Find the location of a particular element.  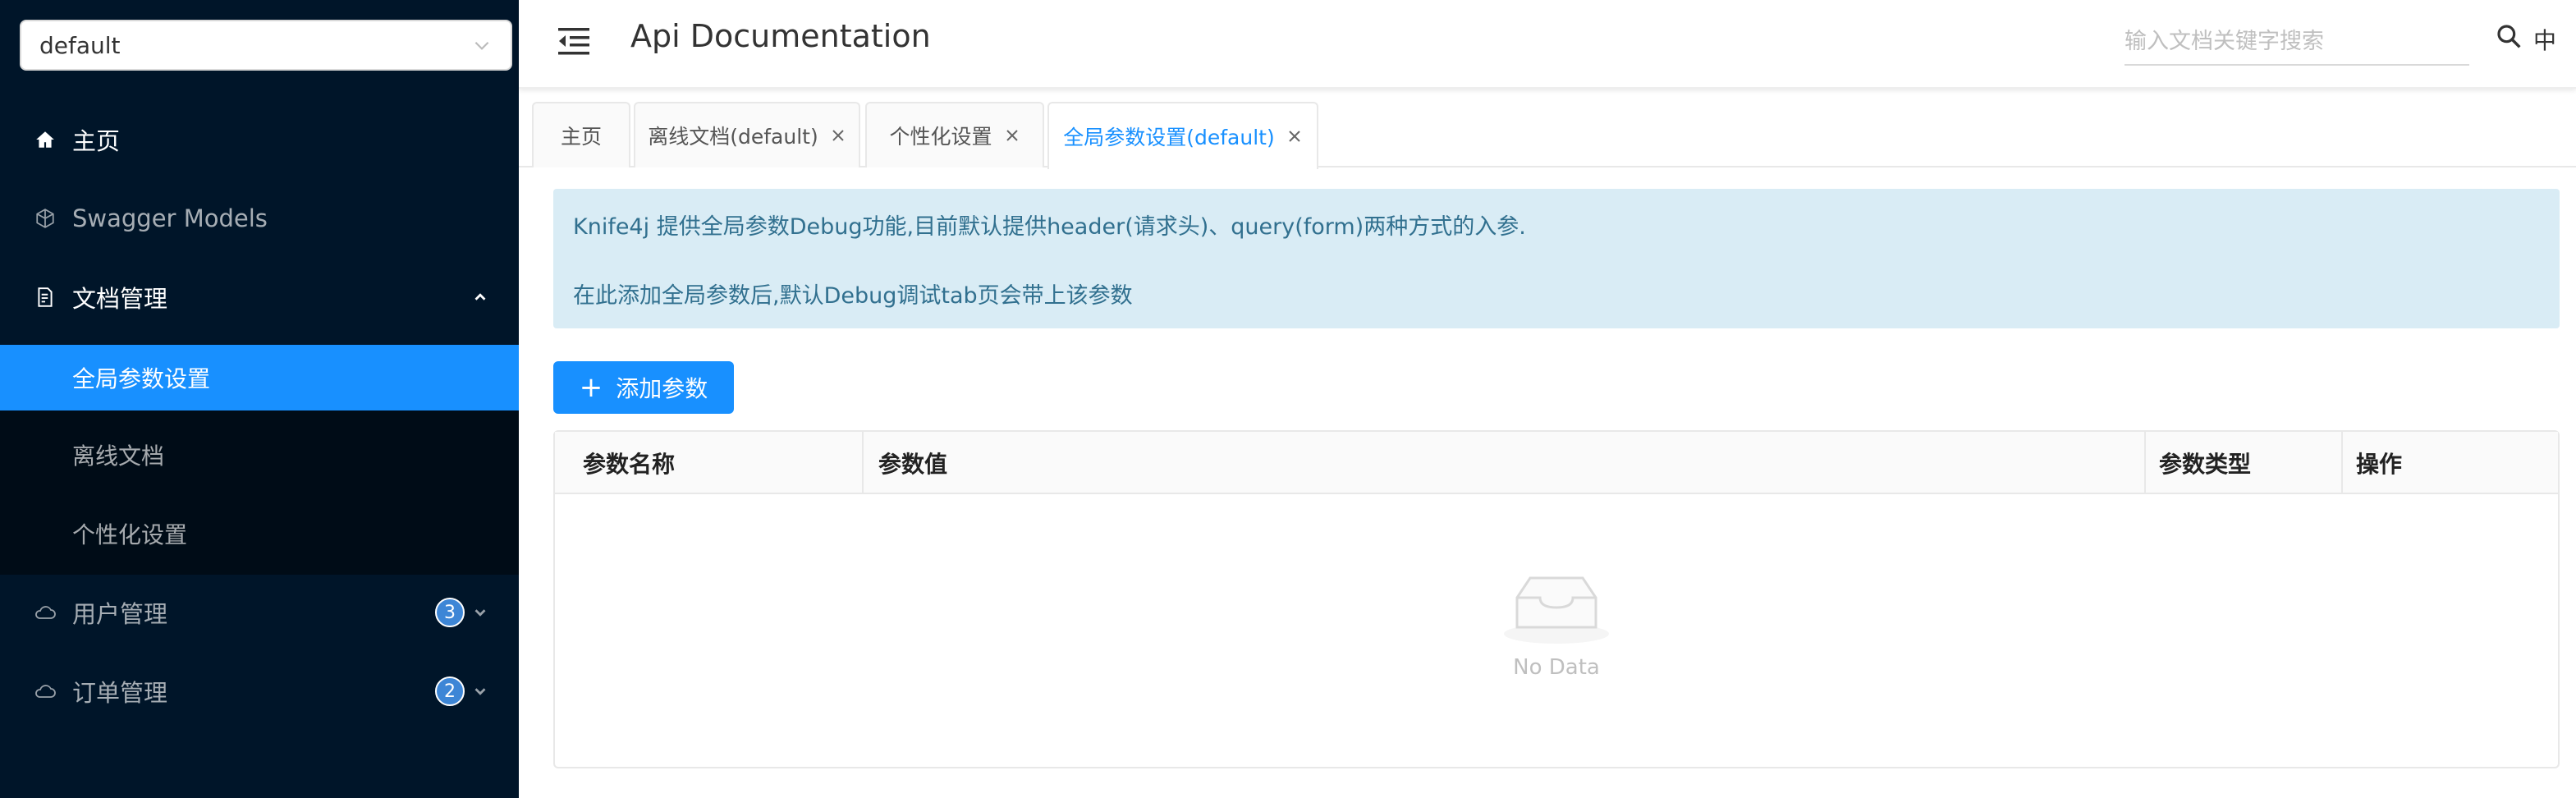

empty-inbox-icon is located at coordinates (1556, 610).